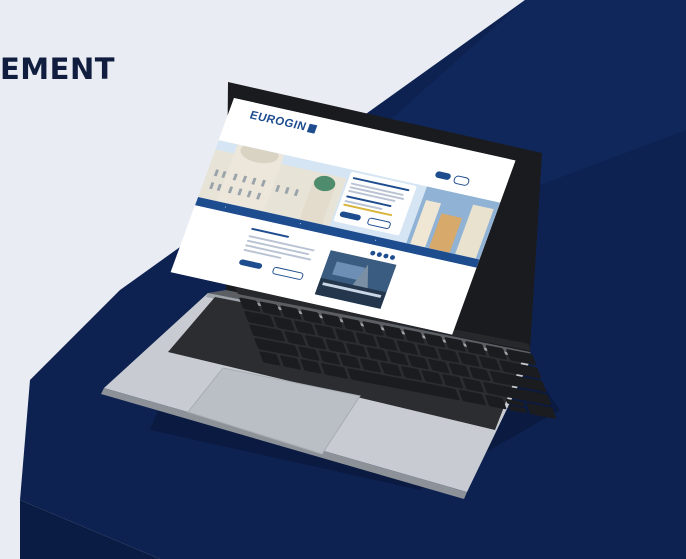 The image size is (686, 559). Describe the element at coordinates (443, 175) in the screenshot. I see `register-button` at that location.